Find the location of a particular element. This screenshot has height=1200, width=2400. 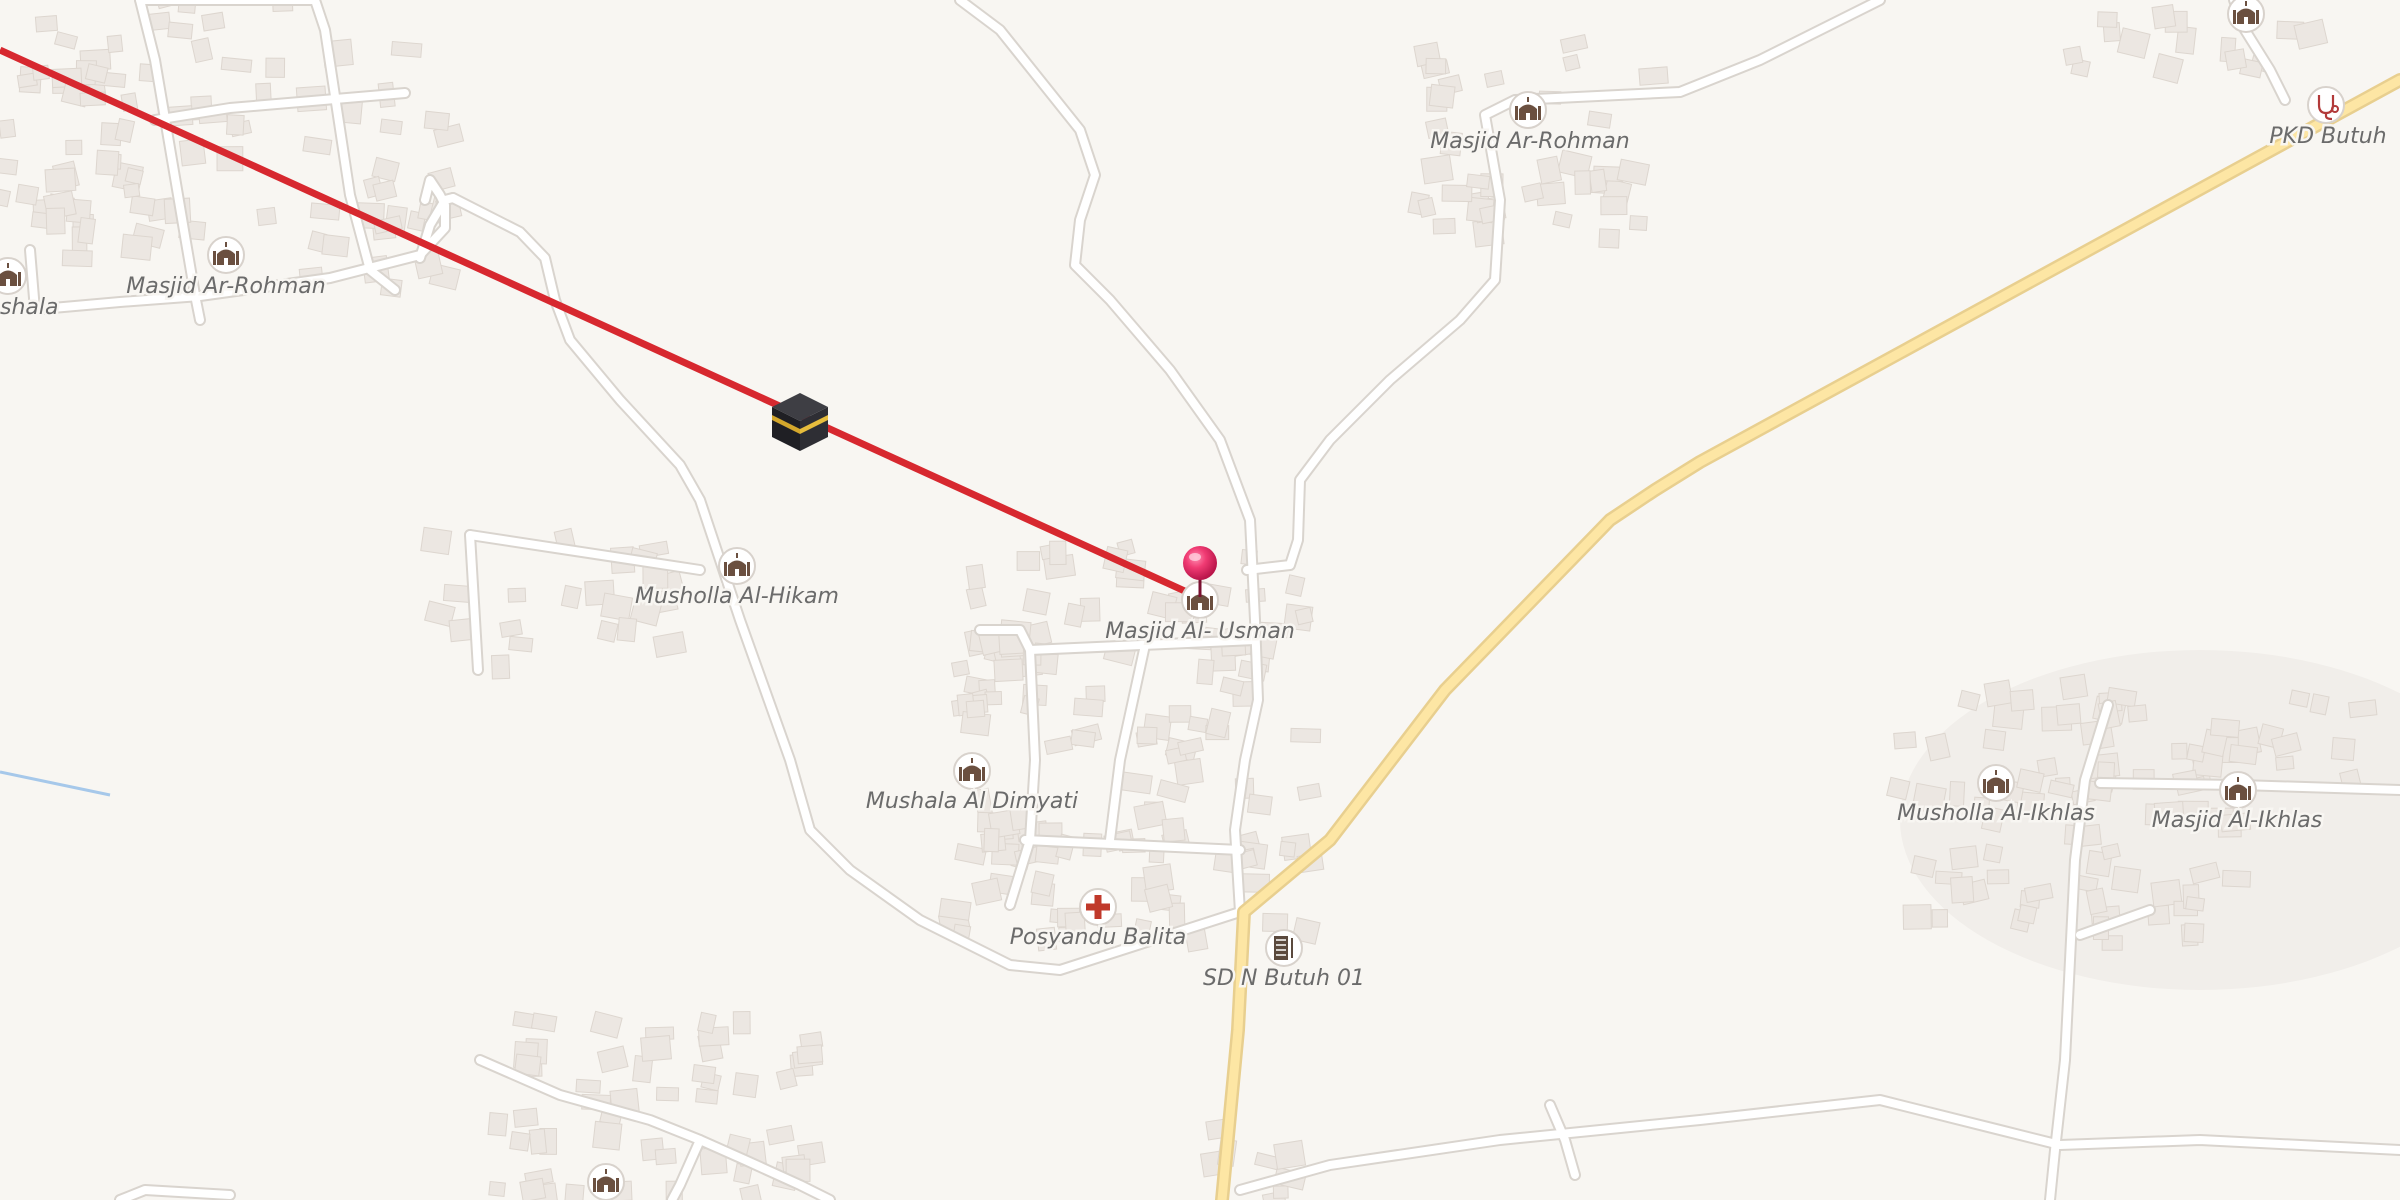

poi-label-musholla-al-ikhlas: Musholla Al-Ikhlas is located at coordinates (1996, 814).